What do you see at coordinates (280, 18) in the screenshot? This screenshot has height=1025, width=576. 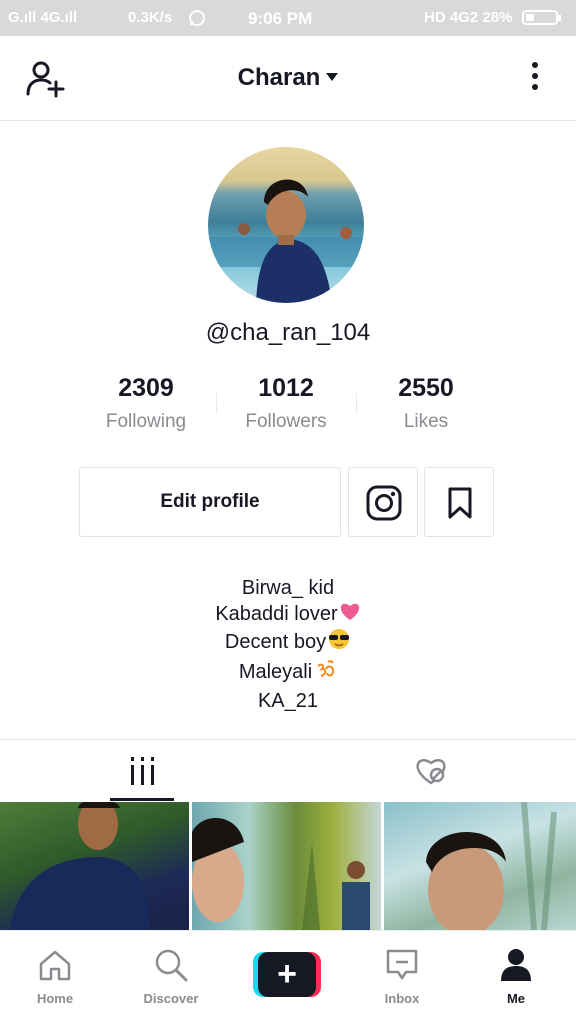 I see `clock: 9:06 PM` at bounding box center [280, 18].